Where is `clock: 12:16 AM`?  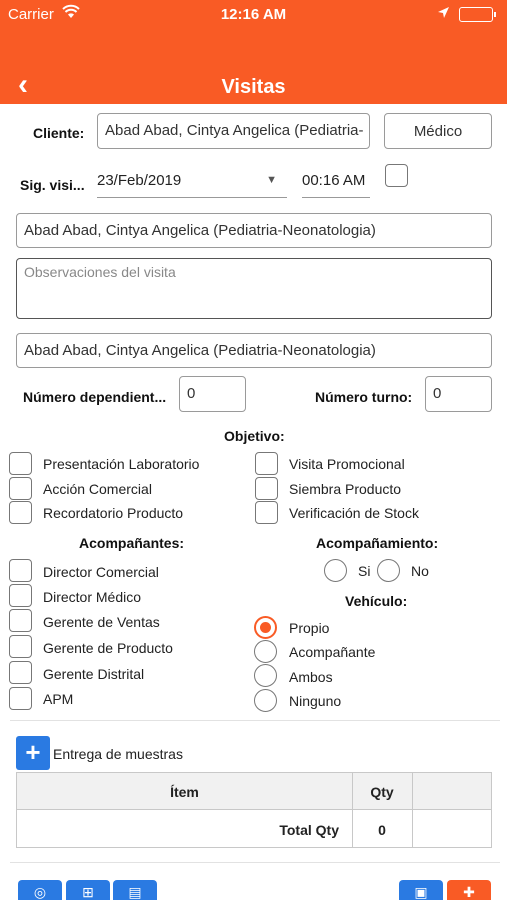 clock: 12:16 AM is located at coordinates (253, 14).